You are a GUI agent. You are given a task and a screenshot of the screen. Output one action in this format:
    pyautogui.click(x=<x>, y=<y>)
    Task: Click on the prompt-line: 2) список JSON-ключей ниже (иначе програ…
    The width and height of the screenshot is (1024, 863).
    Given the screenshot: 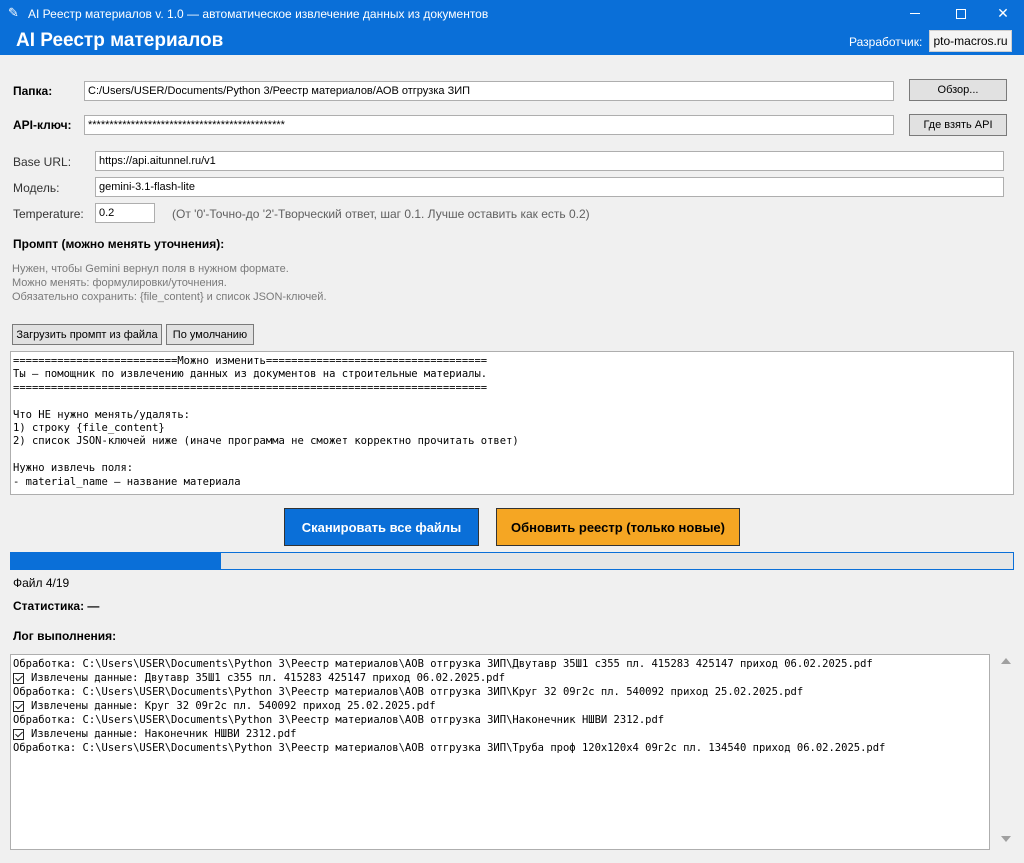 What is the action you would take?
    pyautogui.click(x=266, y=441)
    